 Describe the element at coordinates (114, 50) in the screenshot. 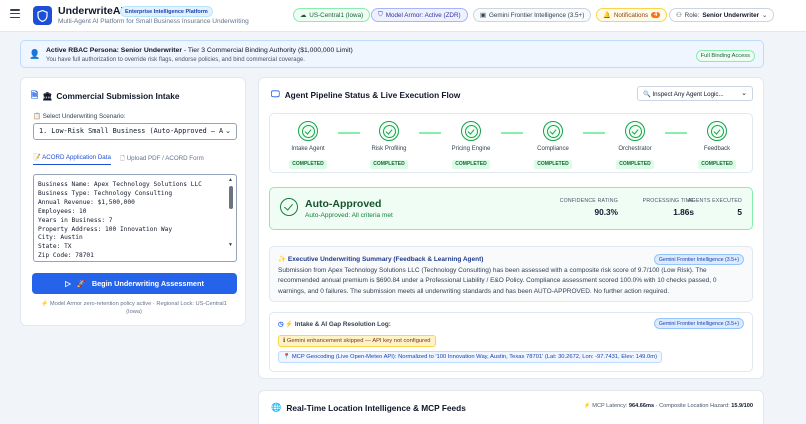

I see `banner-title-bold: Active RBAC Persona: Senior Underwriter` at that location.